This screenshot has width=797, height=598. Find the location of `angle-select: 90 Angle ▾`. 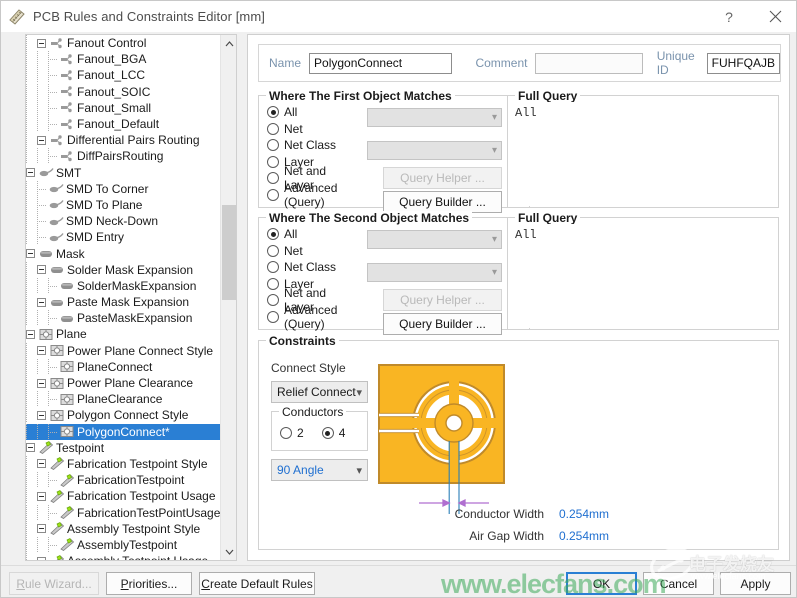

angle-select: 90 Angle ▾ is located at coordinates (319, 470).